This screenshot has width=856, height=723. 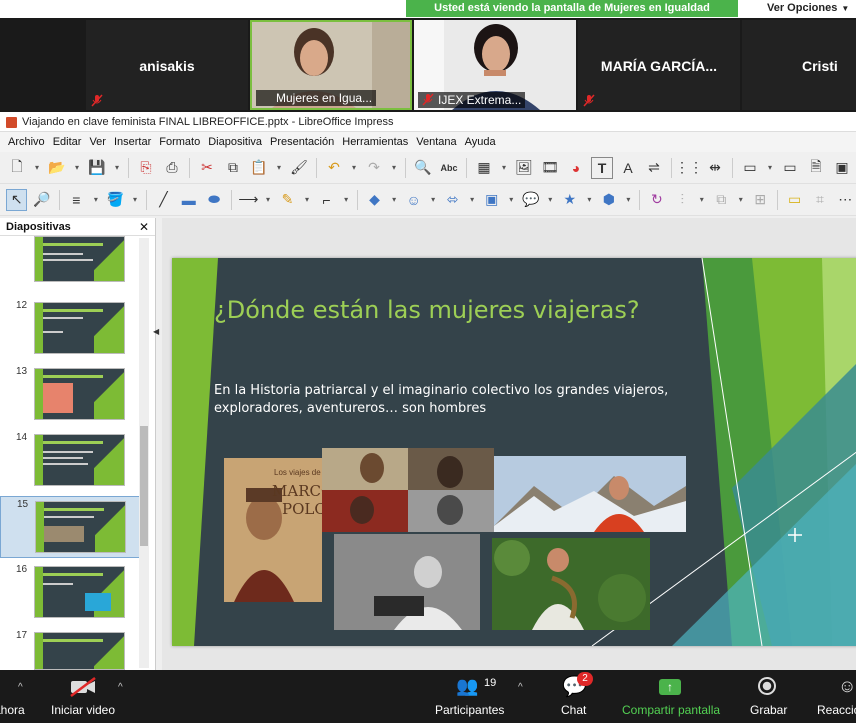 What do you see at coordinates (72, 261) in the screenshot?
I see `slide-thumbnail` at bounding box center [72, 261].